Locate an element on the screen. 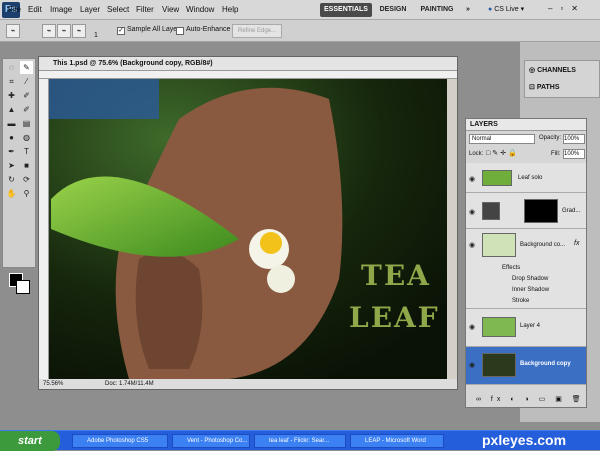  layer-row: ◉ Leaf solo is located at coordinates (526, 178).